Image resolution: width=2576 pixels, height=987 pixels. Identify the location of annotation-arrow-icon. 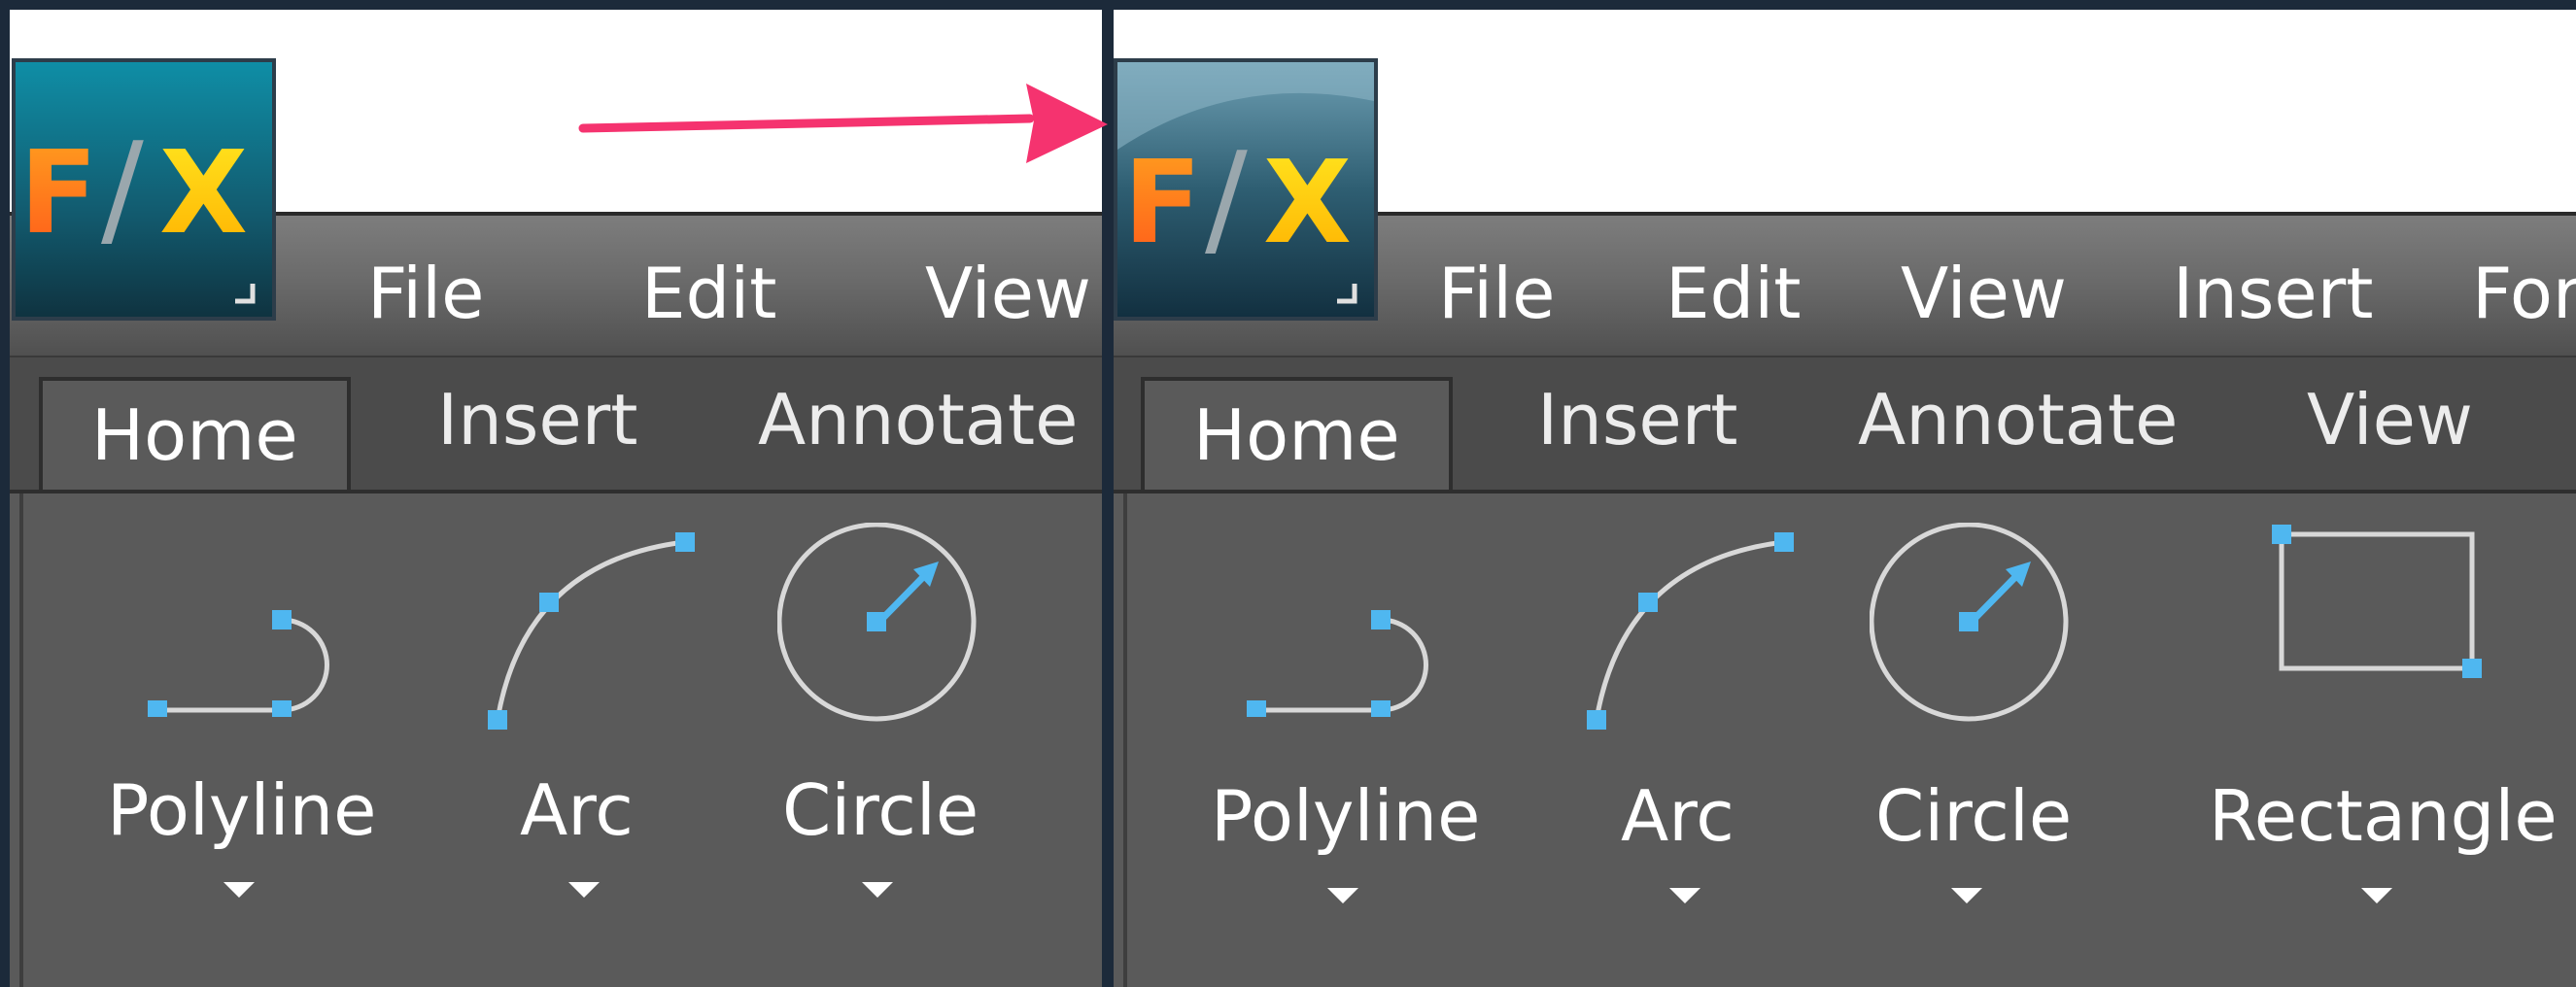
(843, 123).